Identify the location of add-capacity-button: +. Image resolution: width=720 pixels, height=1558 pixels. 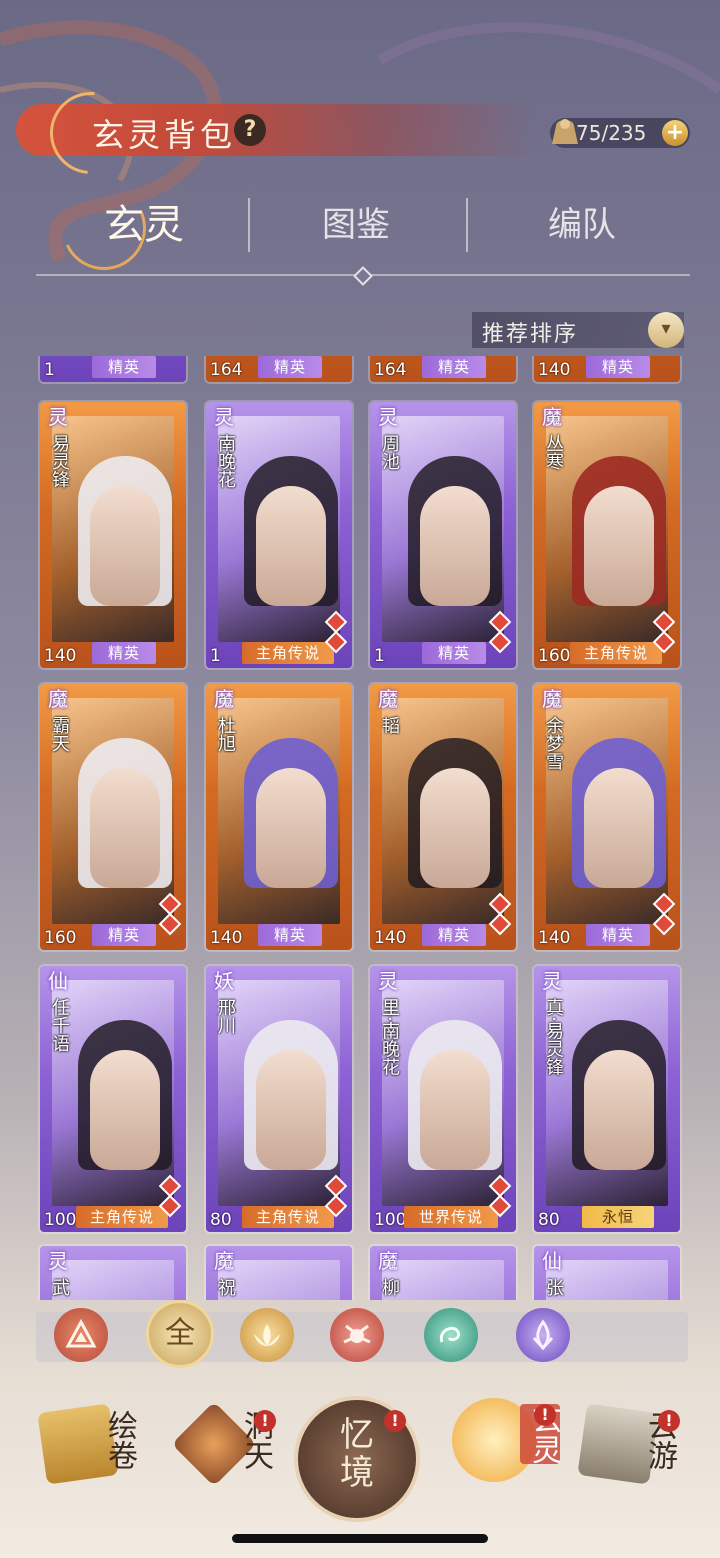
(675, 133).